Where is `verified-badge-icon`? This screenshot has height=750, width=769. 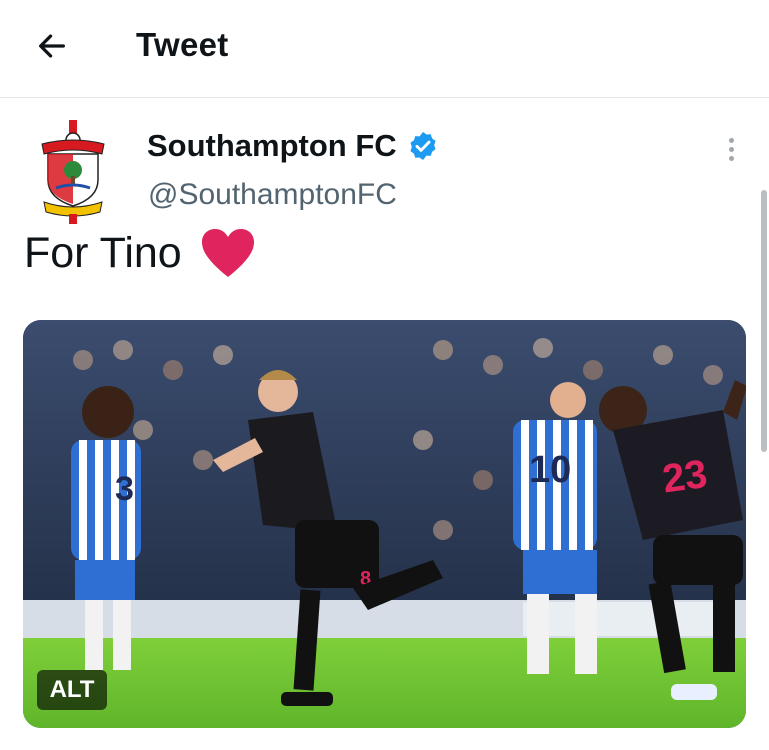 verified-badge-icon is located at coordinates (423, 146).